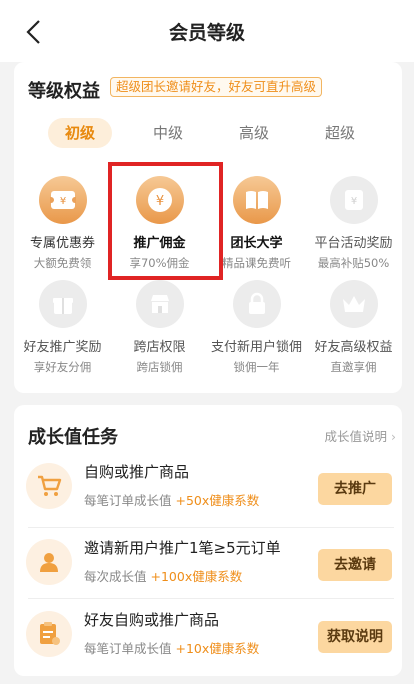  What do you see at coordinates (182, 548) in the screenshot?
I see `task-title: 邀请新用户推广1笔≥5元订单` at bounding box center [182, 548].